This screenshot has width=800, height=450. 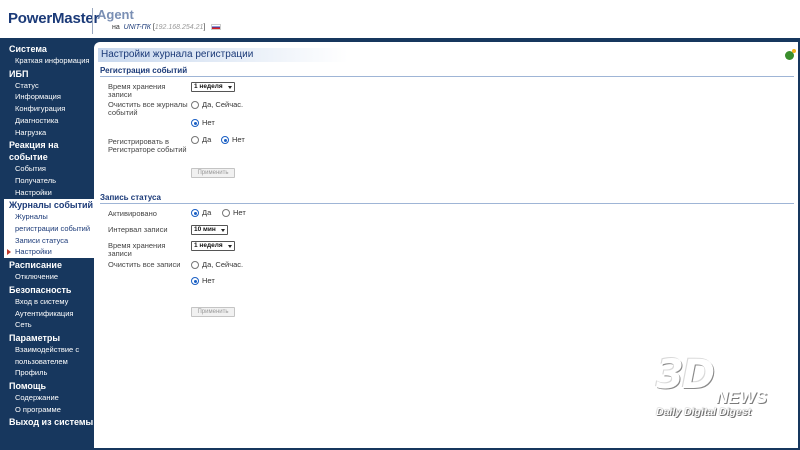 What do you see at coordinates (47, 277) in the screenshot?
I see `nav-shutdown: Отключение` at bounding box center [47, 277].